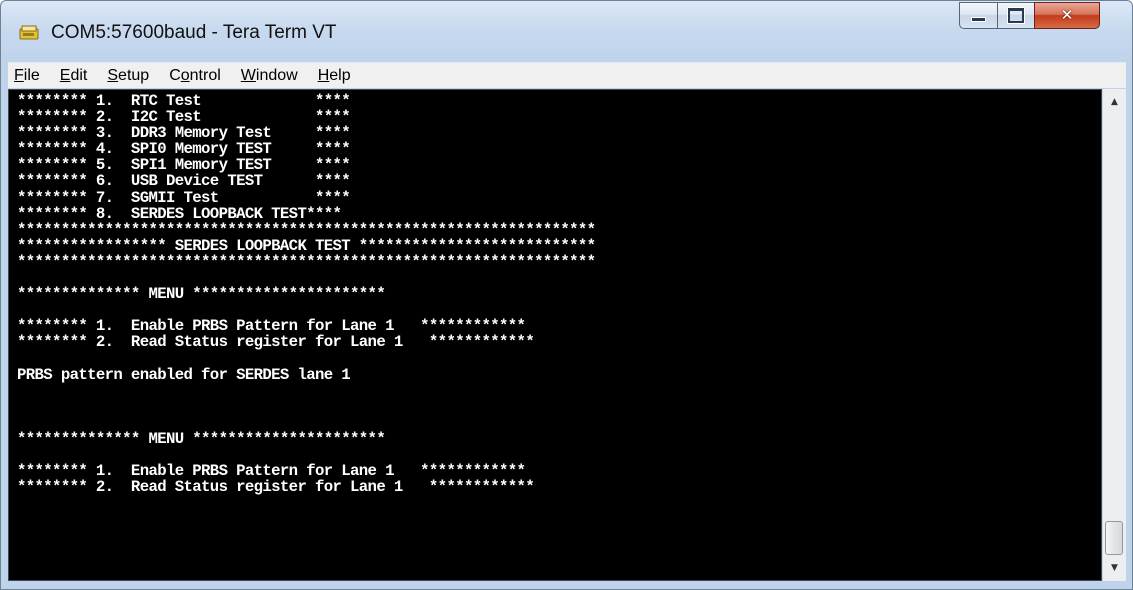 The width and height of the screenshot is (1133, 590). Describe the element at coordinates (1114, 102) in the screenshot. I see `scroll-up-arrow-icon: ▲` at that location.